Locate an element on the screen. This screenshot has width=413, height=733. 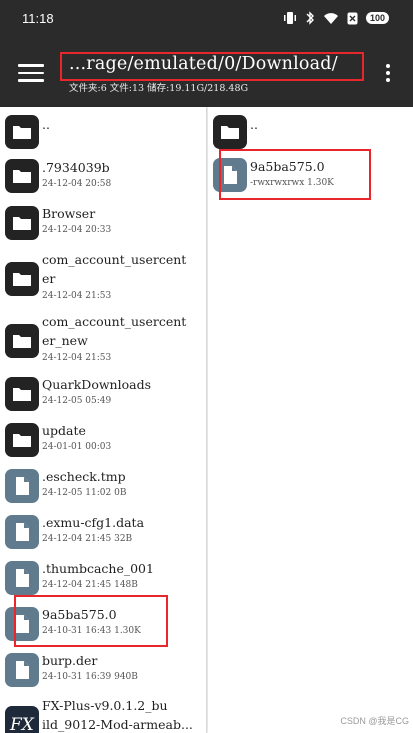
current-path: ...rage/emulated/0/Download/ is located at coordinates (203, 64).